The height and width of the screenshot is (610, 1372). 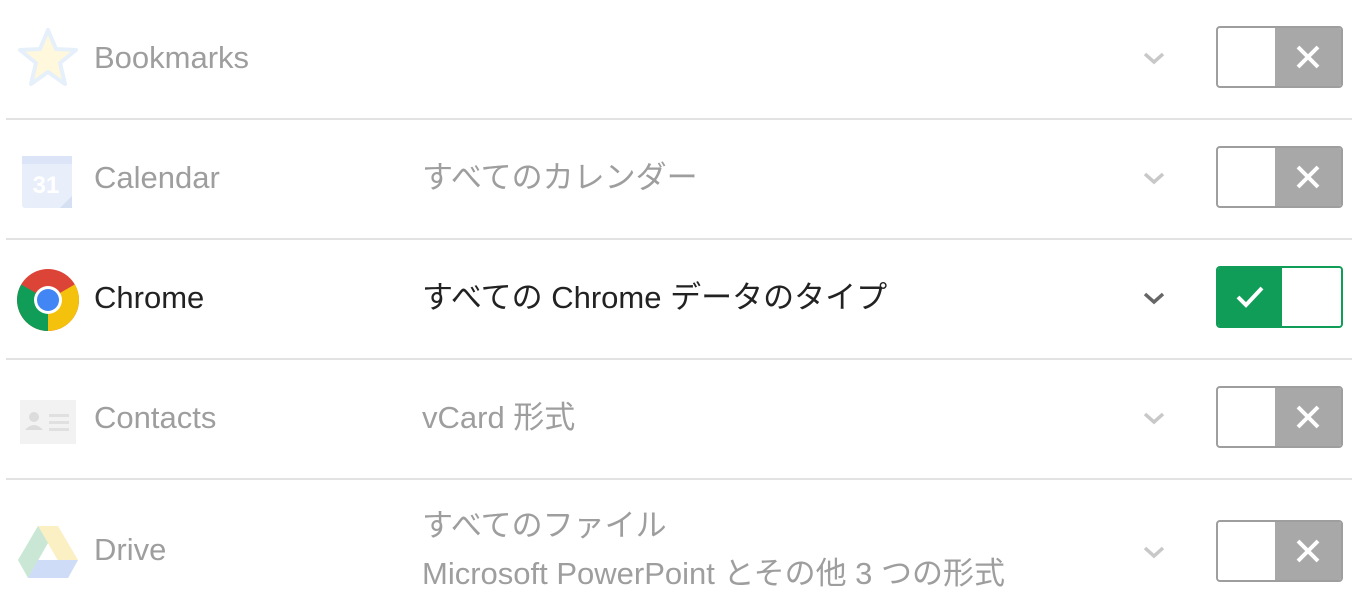 What do you see at coordinates (172, 57) in the screenshot?
I see `row-name: Bookmarks` at bounding box center [172, 57].